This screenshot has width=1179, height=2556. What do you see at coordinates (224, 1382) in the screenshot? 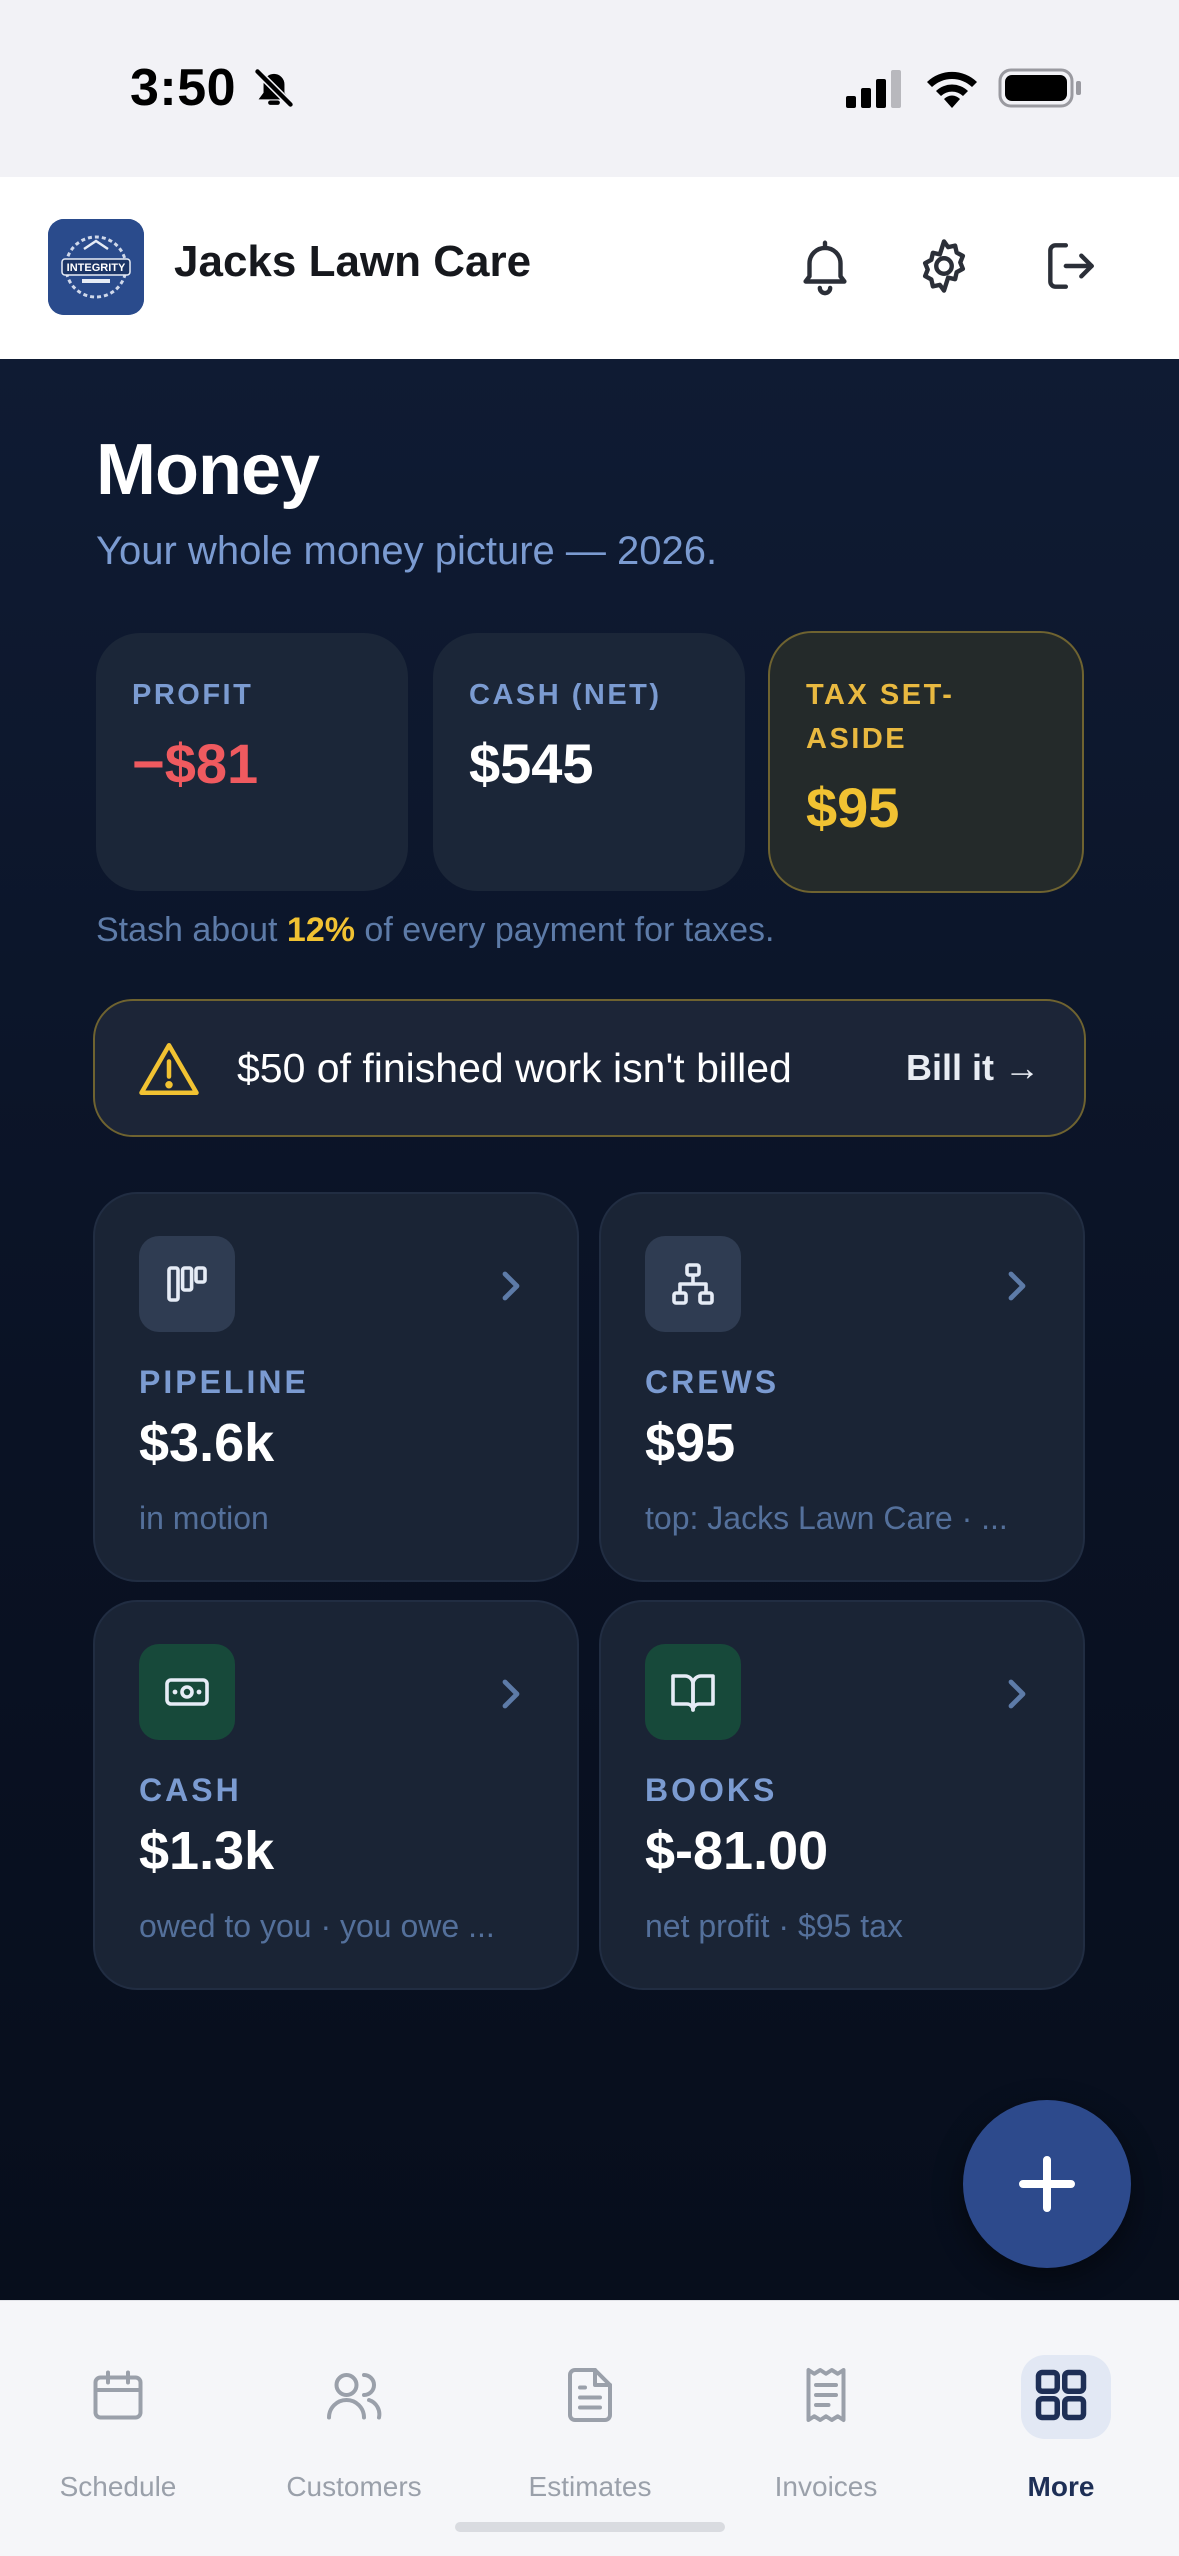
I see `tile-label: PIPELINE` at bounding box center [224, 1382].